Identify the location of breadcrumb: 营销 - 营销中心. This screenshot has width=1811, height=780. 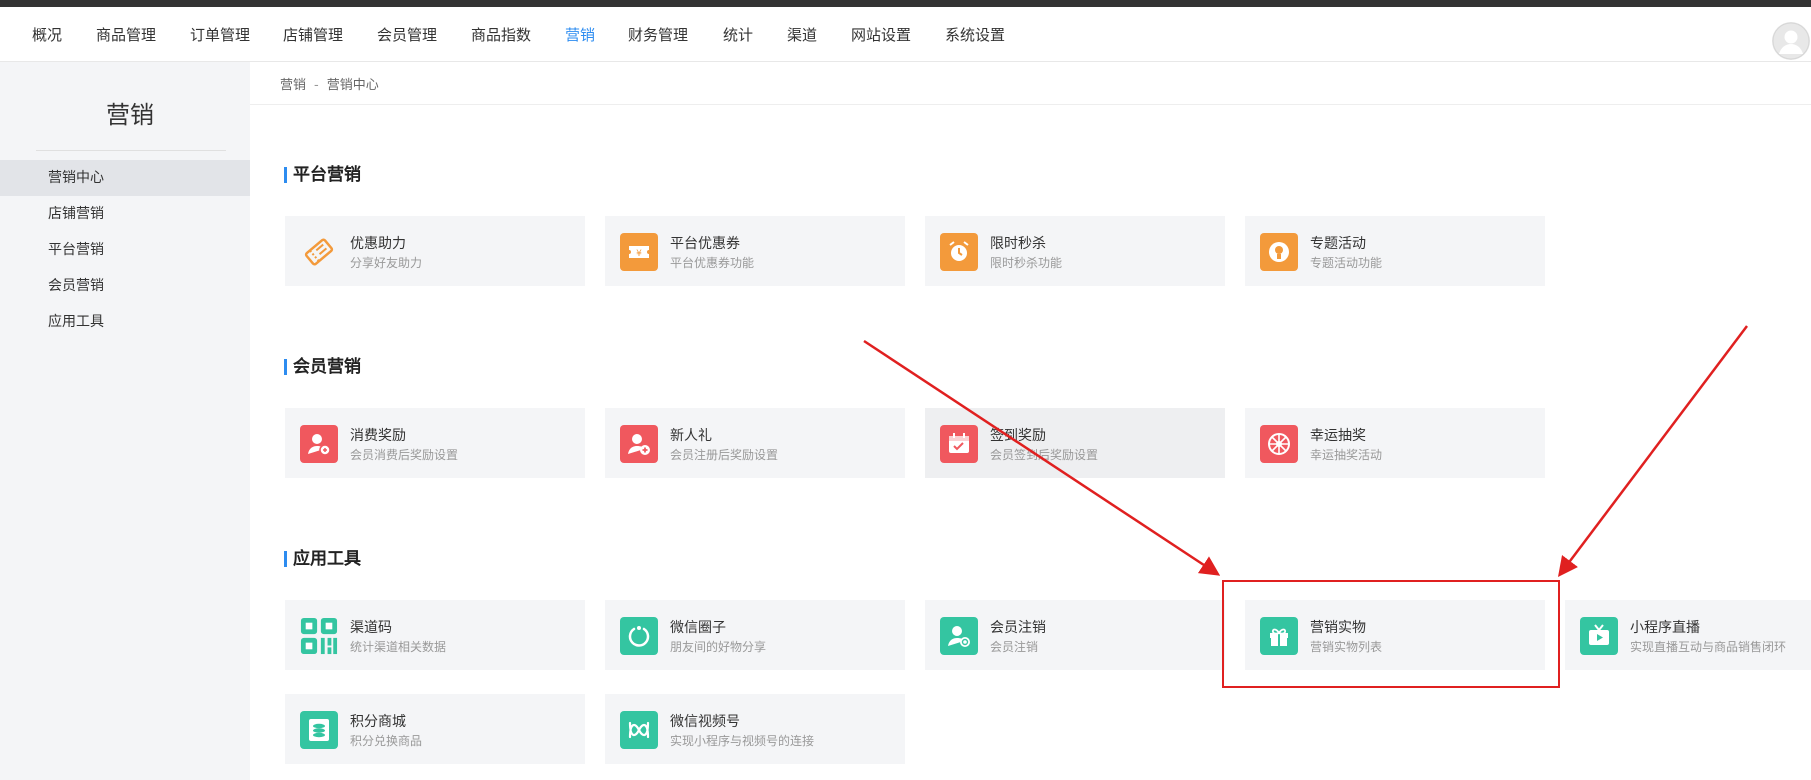
(329, 83).